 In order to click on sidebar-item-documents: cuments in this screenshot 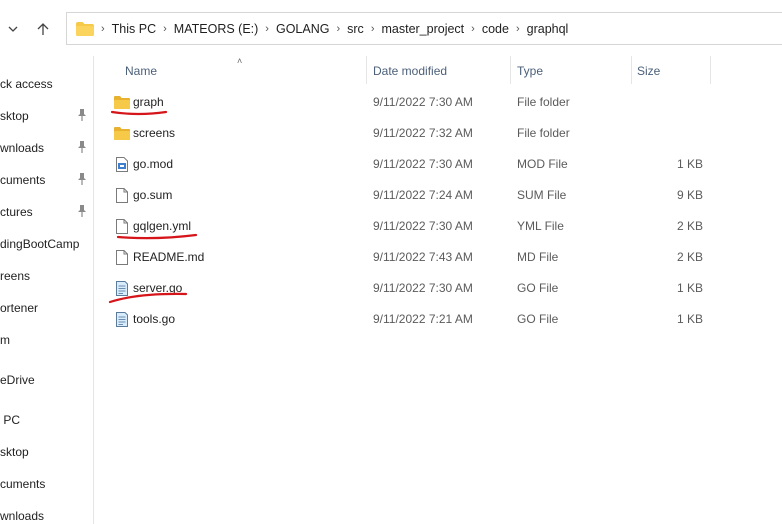, I will do `click(22, 183)`.